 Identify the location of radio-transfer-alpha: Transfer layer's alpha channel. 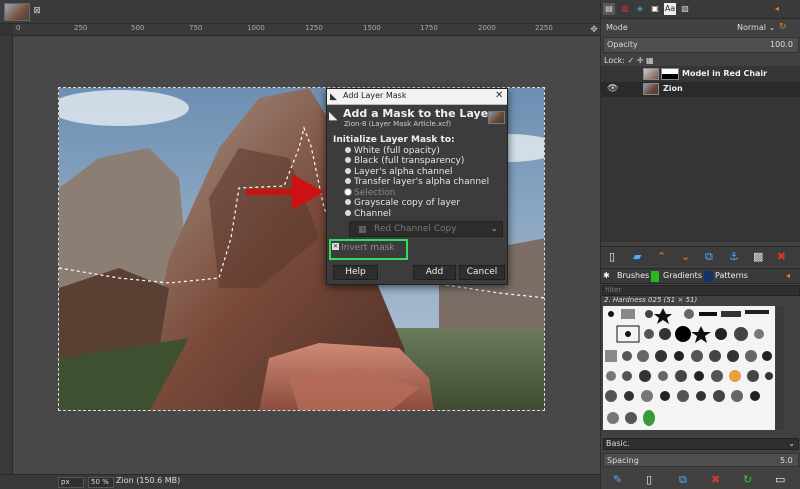
(417, 182).